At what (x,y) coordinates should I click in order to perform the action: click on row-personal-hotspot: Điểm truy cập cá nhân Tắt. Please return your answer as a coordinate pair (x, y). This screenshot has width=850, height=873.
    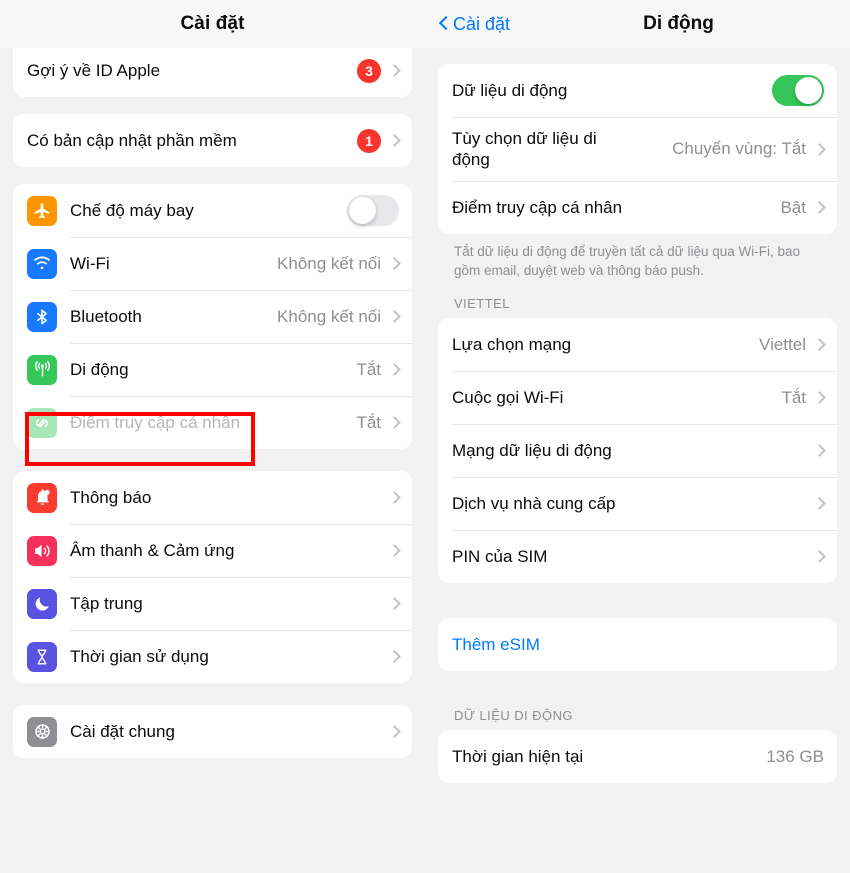
    Looking at the image, I should click on (212, 422).